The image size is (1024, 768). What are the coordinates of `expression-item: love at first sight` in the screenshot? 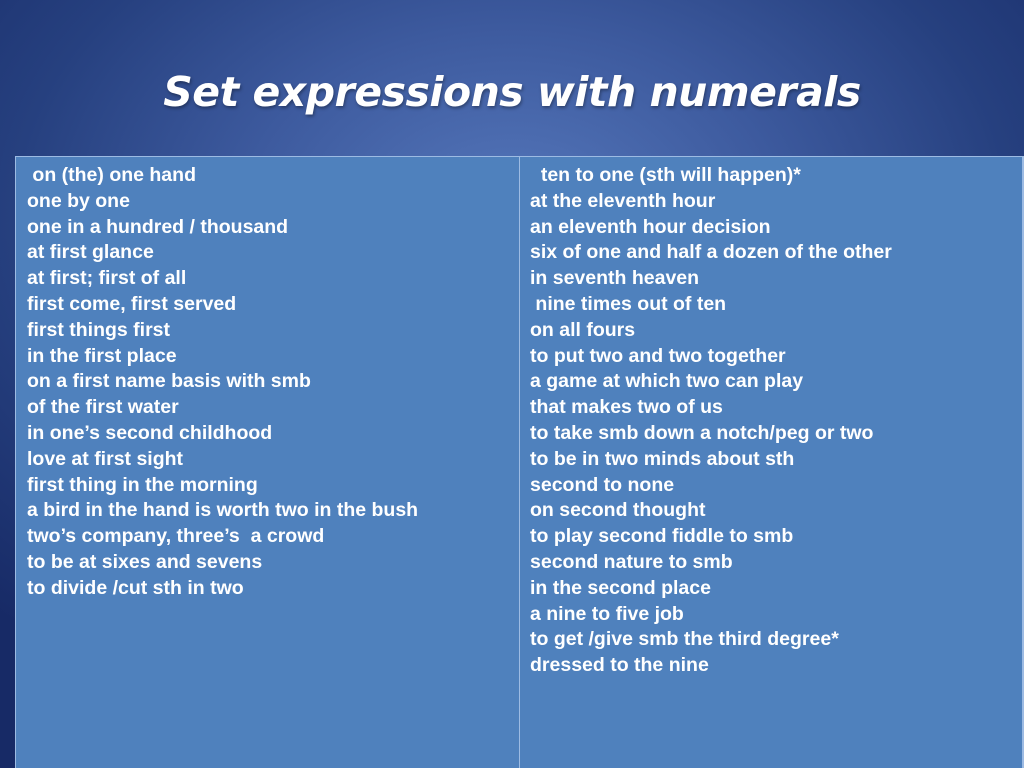 It's located at (105, 458).